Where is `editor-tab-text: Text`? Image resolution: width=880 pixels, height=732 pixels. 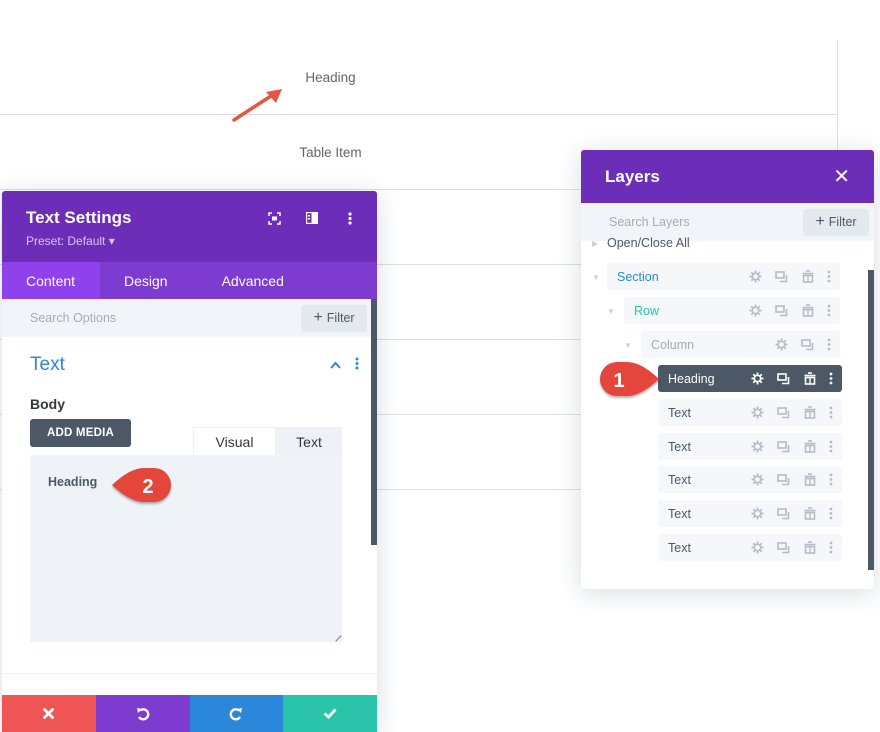
editor-tab-text: Text is located at coordinates (309, 441).